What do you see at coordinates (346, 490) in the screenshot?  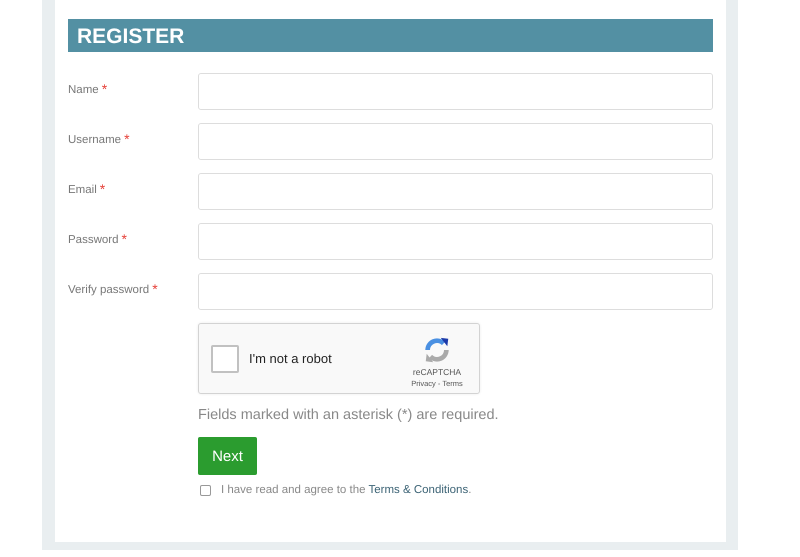 I see `agree-text: I have read and agree to the Terms & Conditions.` at bounding box center [346, 490].